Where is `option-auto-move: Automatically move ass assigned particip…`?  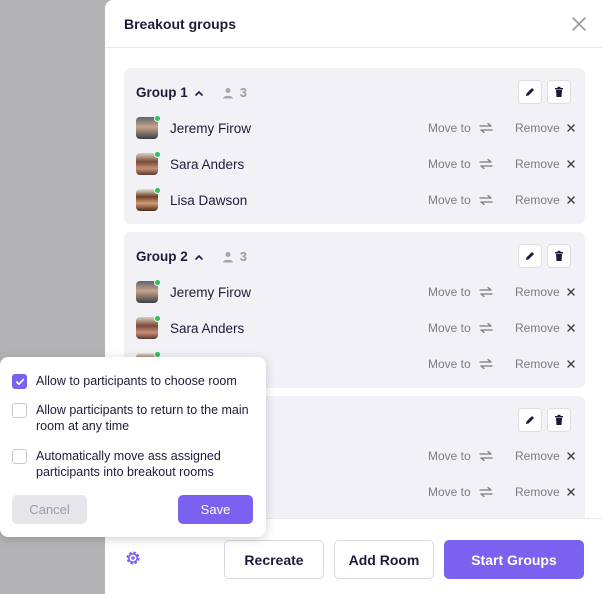
option-auto-move: Automatically move ass assigned particip… is located at coordinates (134, 464).